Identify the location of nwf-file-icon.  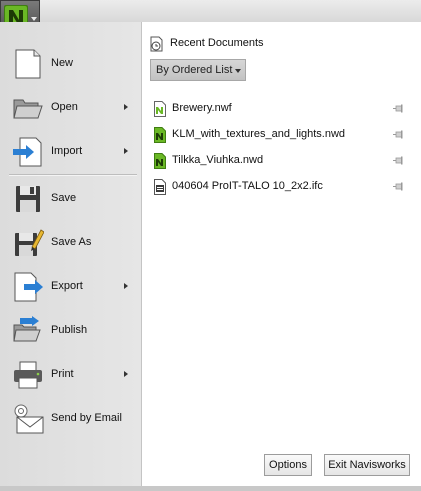
(160, 109).